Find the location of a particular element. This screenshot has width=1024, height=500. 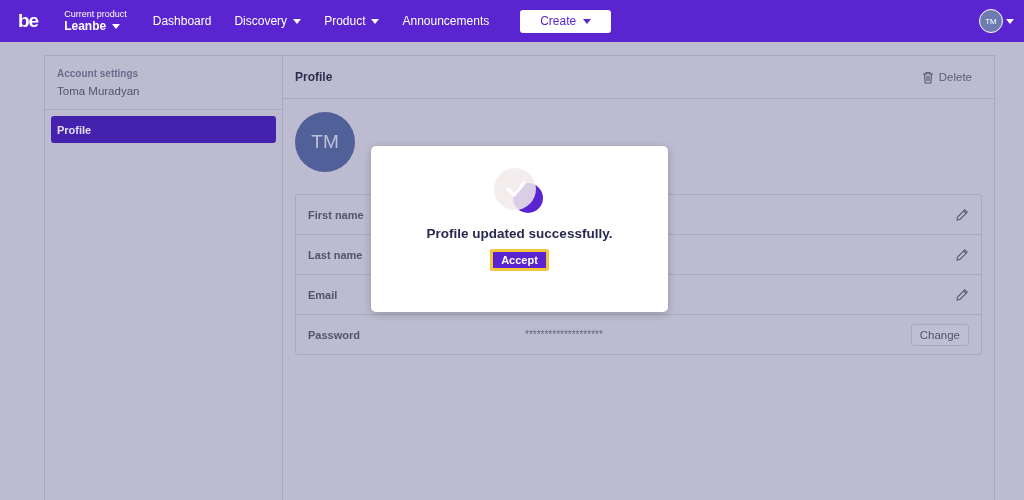

sidebar-item: Profile is located at coordinates (163, 129).